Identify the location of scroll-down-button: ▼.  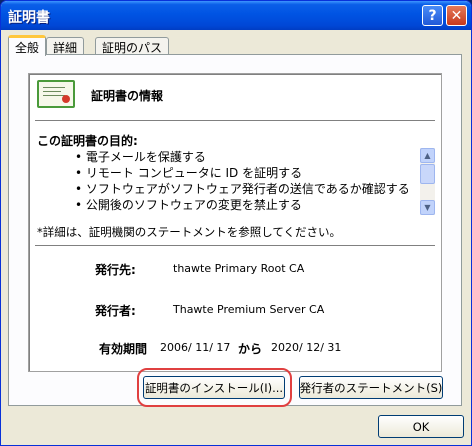
(427, 207).